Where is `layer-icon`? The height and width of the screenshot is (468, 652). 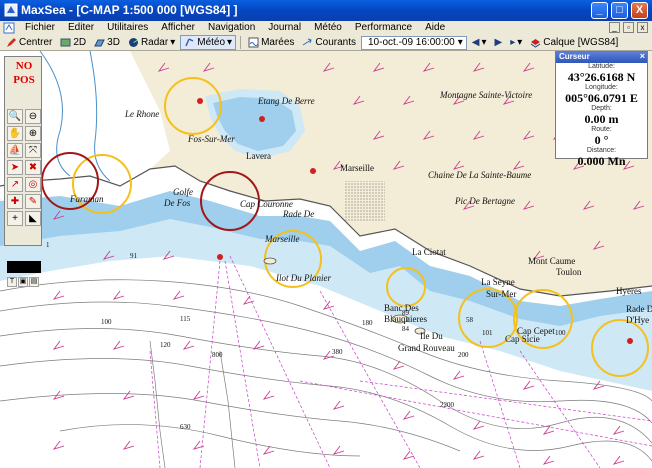 layer-icon is located at coordinates (535, 43).